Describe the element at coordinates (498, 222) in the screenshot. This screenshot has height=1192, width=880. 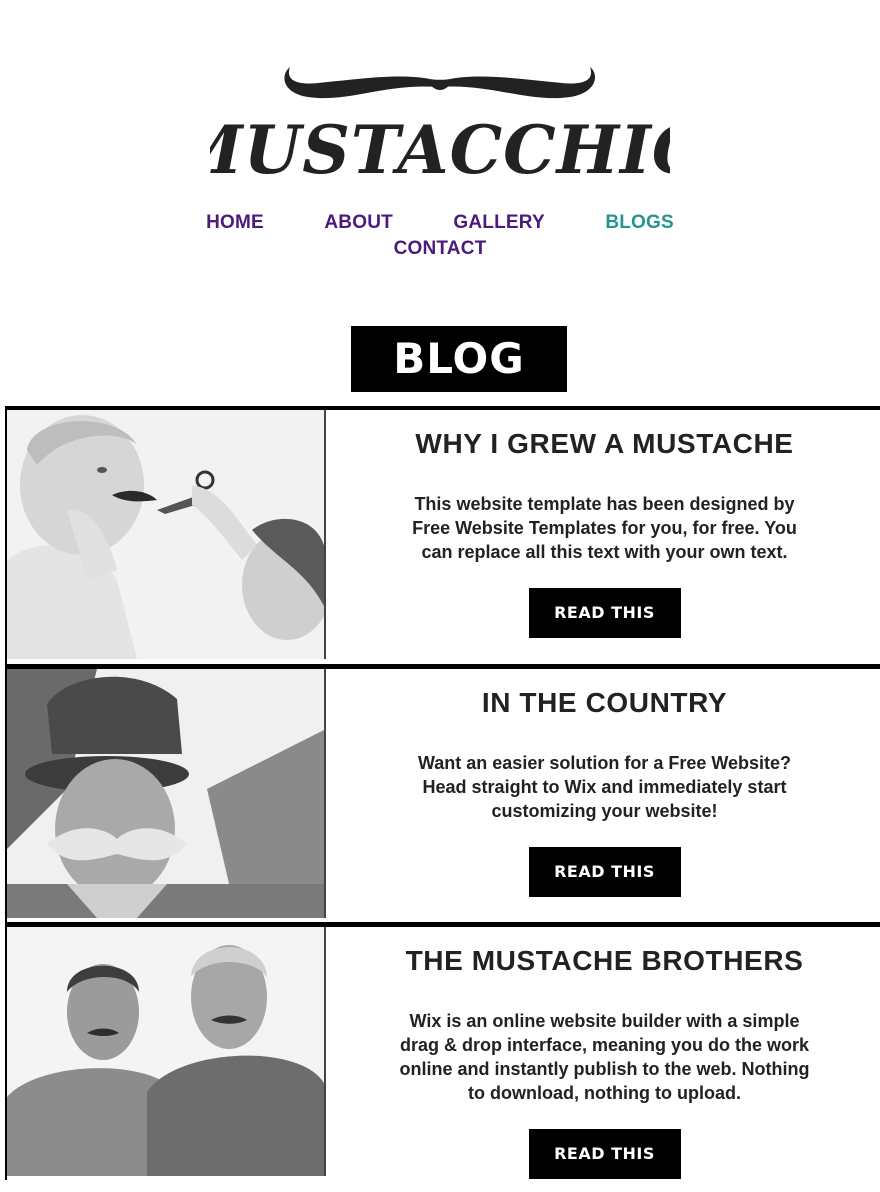
I see `nav-gallery: GALLERY` at that location.